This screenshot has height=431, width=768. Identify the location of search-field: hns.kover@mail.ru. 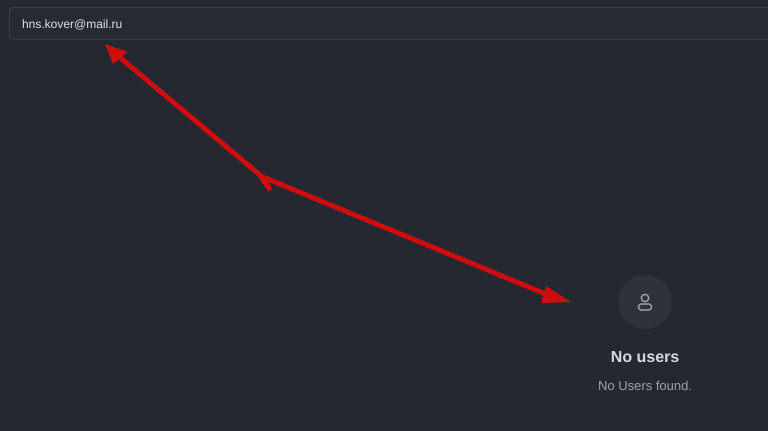
(388, 23).